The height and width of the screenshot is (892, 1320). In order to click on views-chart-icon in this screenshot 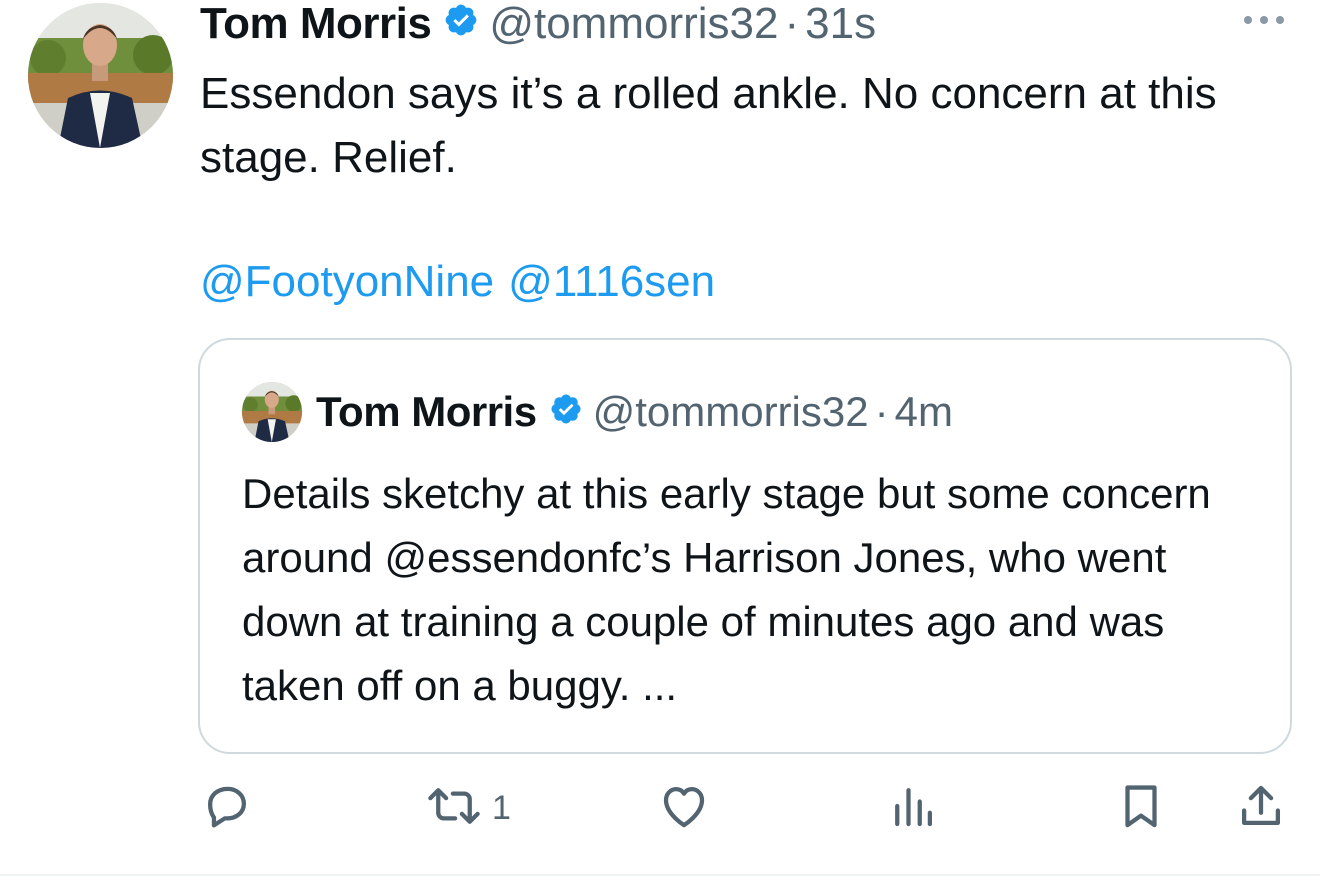, I will do `click(913, 808)`.